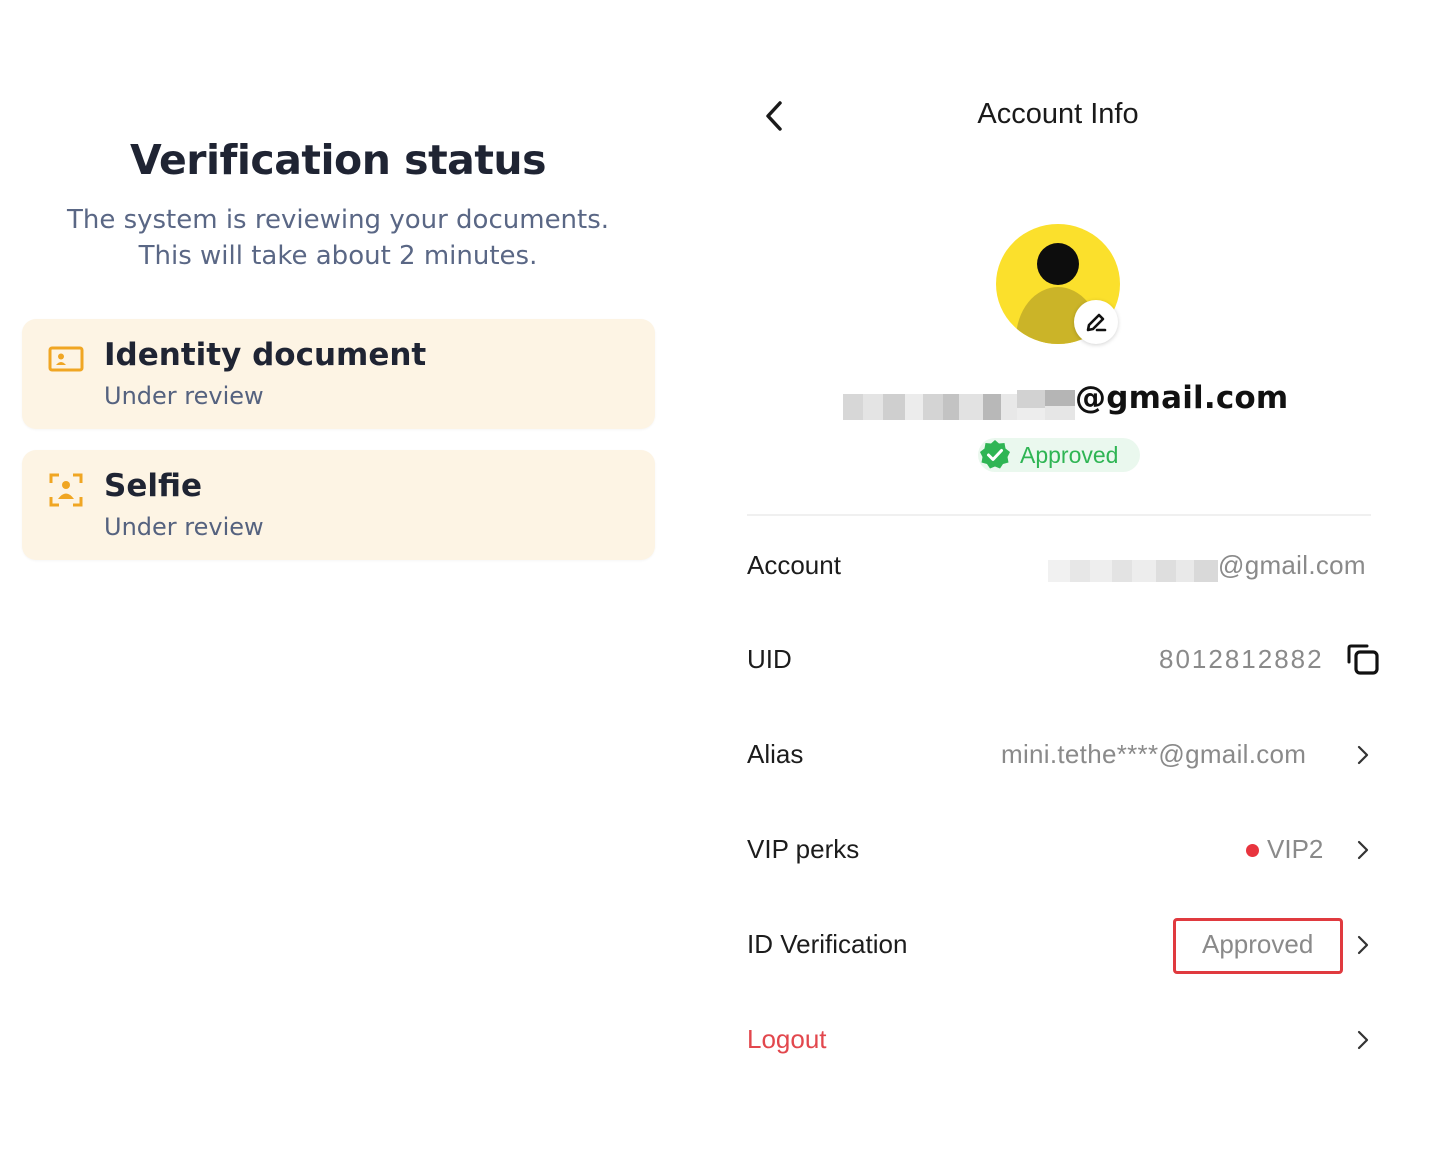 The height and width of the screenshot is (1149, 1443). I want to click on identity-document-status: Under review, so click(184, 396).